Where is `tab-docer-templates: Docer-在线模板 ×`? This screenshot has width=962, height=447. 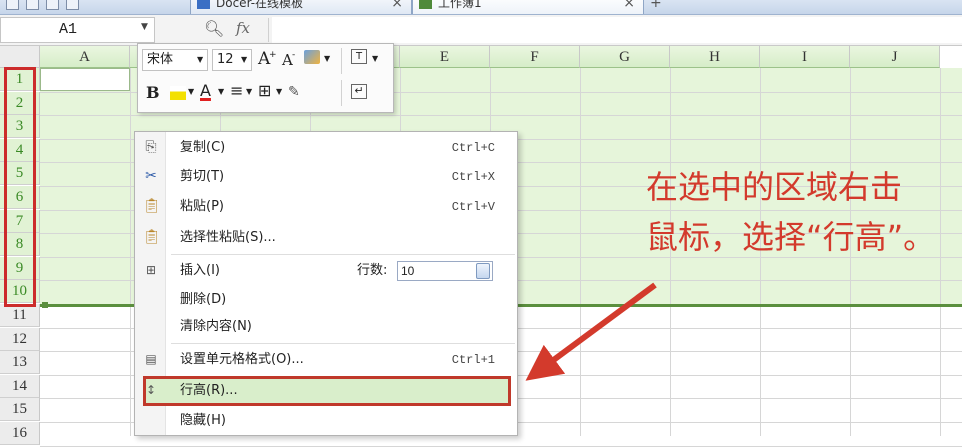 tab-docer-templates: Docer-在线模板 × is located at coordinates (301, 7).